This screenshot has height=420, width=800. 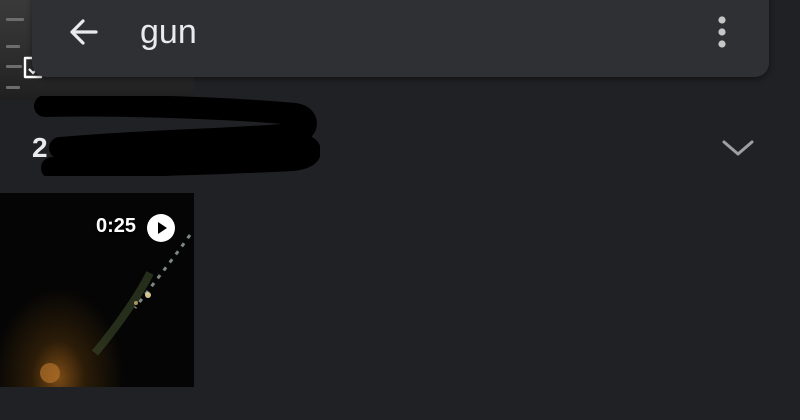 I want to click on expand-section-button, so click(x=738, y=148).